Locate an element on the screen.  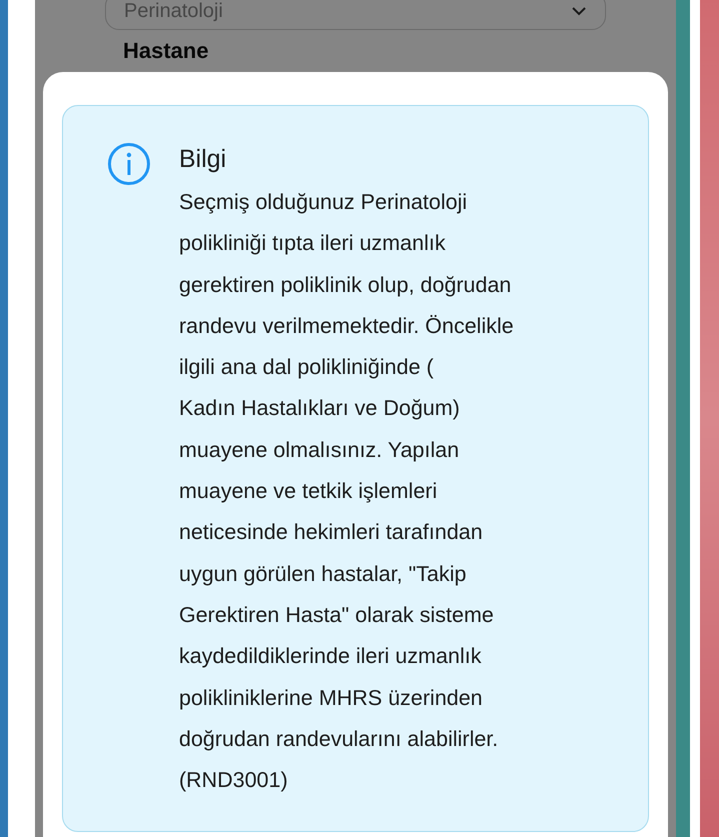
chevron-down-icon is located at coordinates (579, 11).